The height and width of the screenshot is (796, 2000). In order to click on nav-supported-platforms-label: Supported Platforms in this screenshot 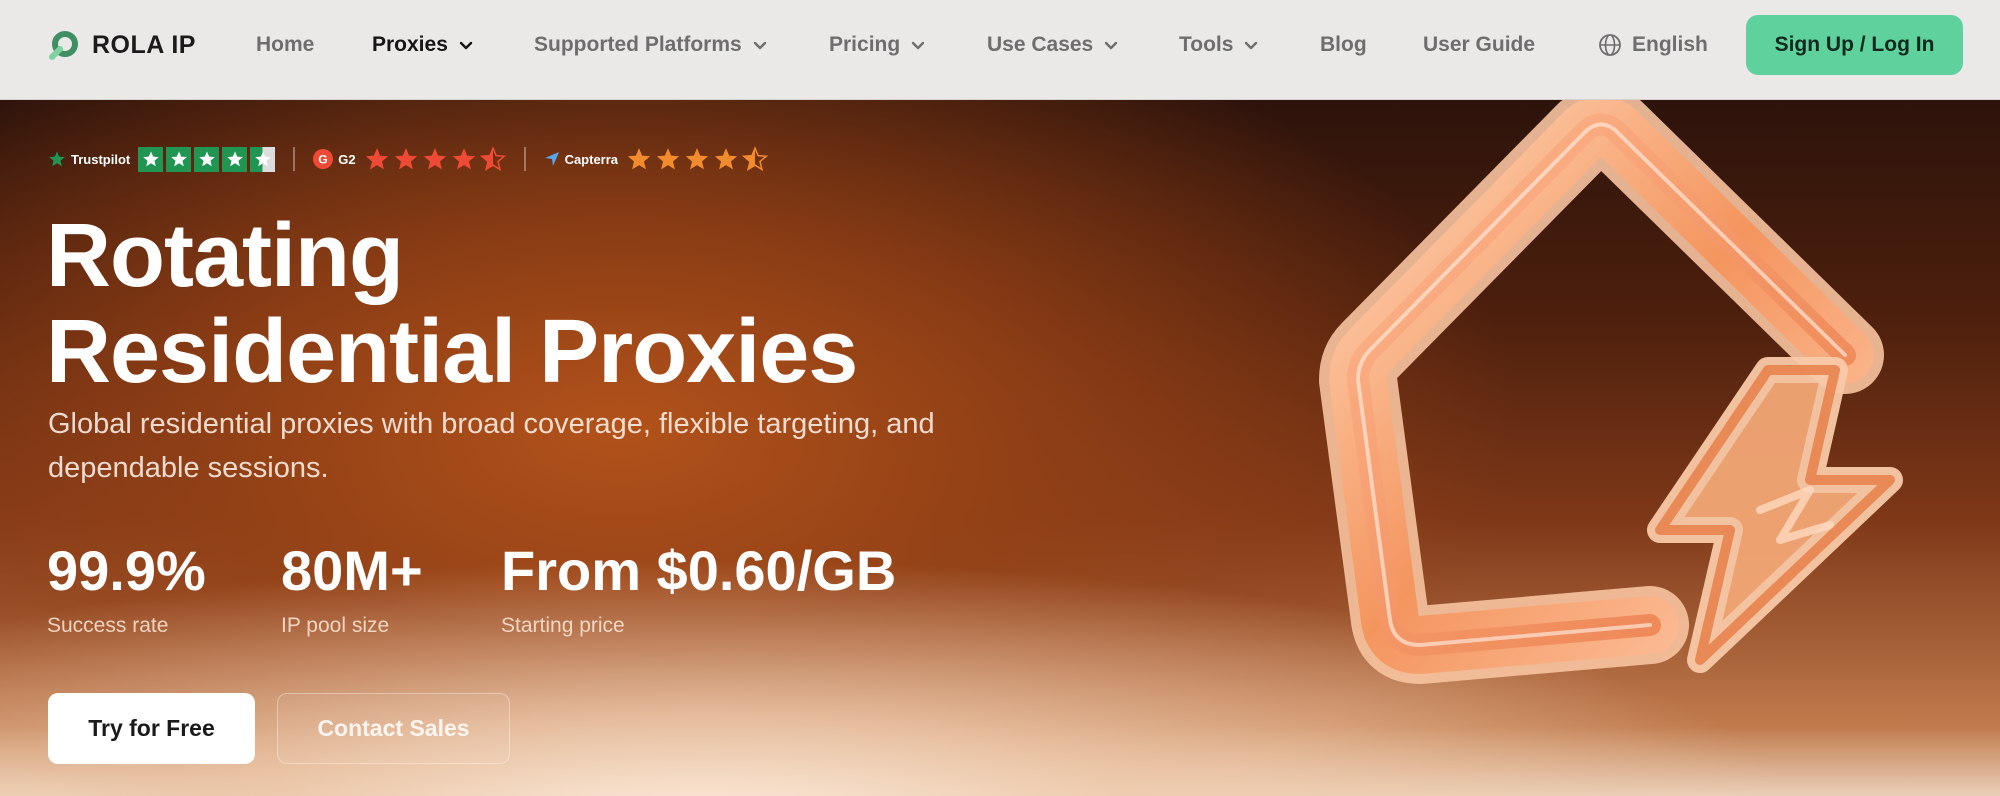, I will do `click(638, 44)`.